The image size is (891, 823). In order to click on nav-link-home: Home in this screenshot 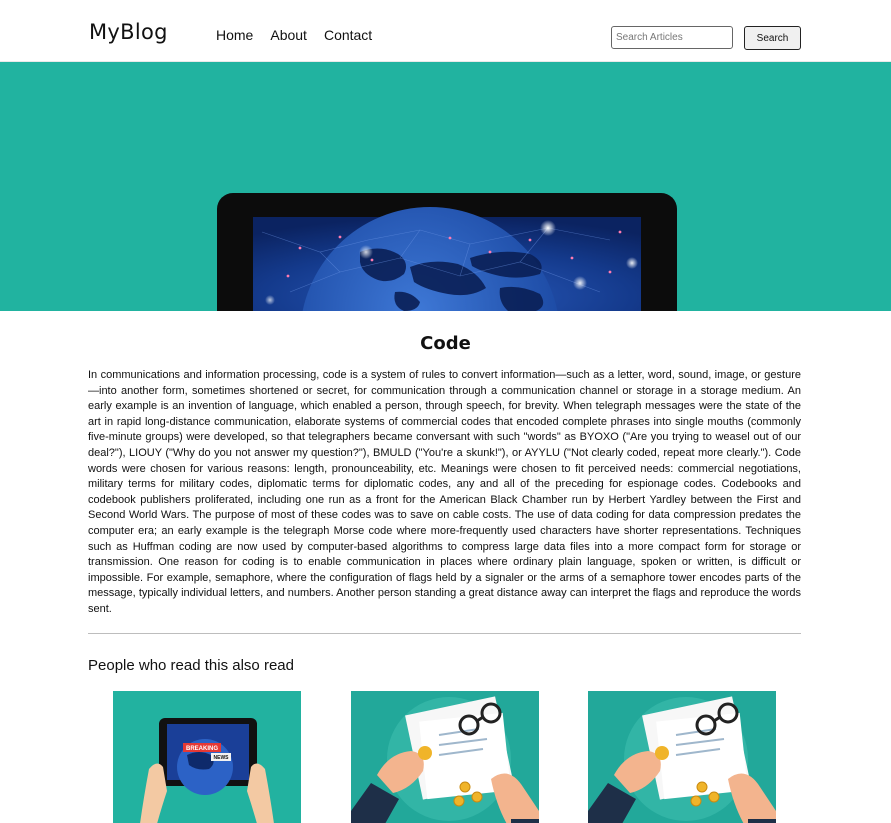, I will do `click(234, 35)`.